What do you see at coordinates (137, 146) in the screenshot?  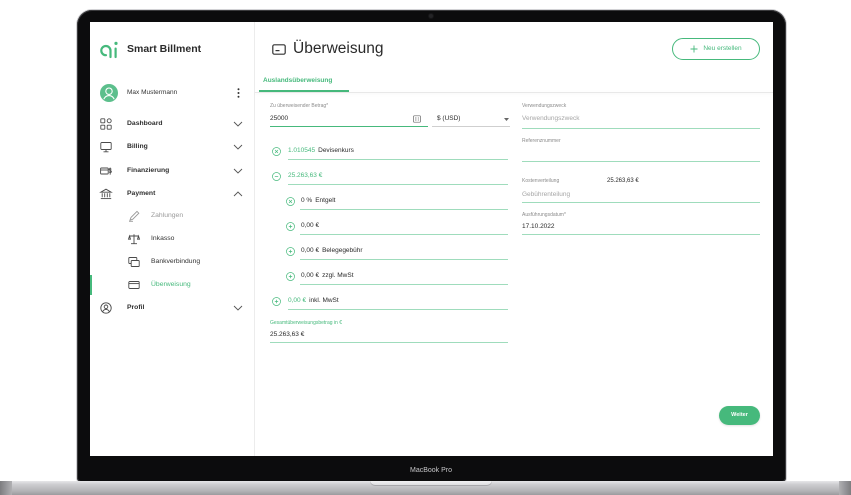 I see `sidebar-item-label: Billing` at bounding box center [137, 146].